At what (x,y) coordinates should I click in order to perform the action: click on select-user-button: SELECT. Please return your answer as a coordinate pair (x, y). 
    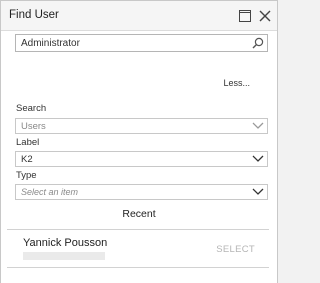
    Looking at the image, I should click on (235, 249).